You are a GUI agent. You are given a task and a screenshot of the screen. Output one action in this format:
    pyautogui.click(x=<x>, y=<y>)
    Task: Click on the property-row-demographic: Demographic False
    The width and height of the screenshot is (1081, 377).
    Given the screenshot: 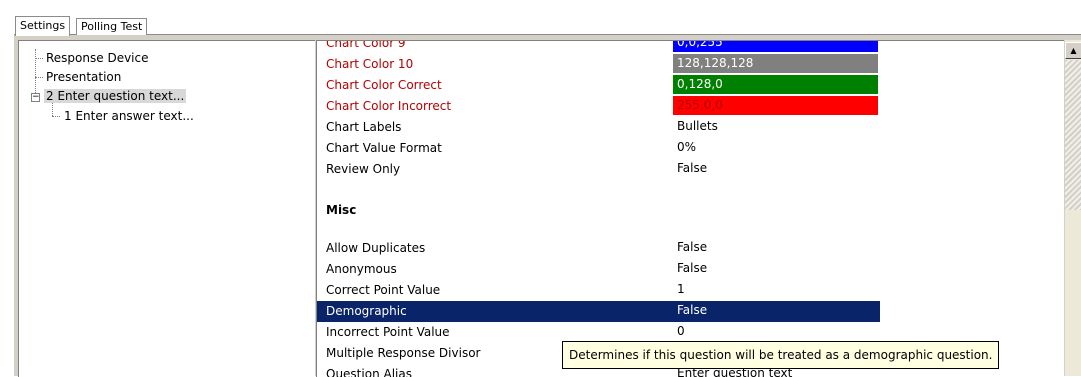 What is the action you would take?
    pyautogui.click(x=598, y=311)
    